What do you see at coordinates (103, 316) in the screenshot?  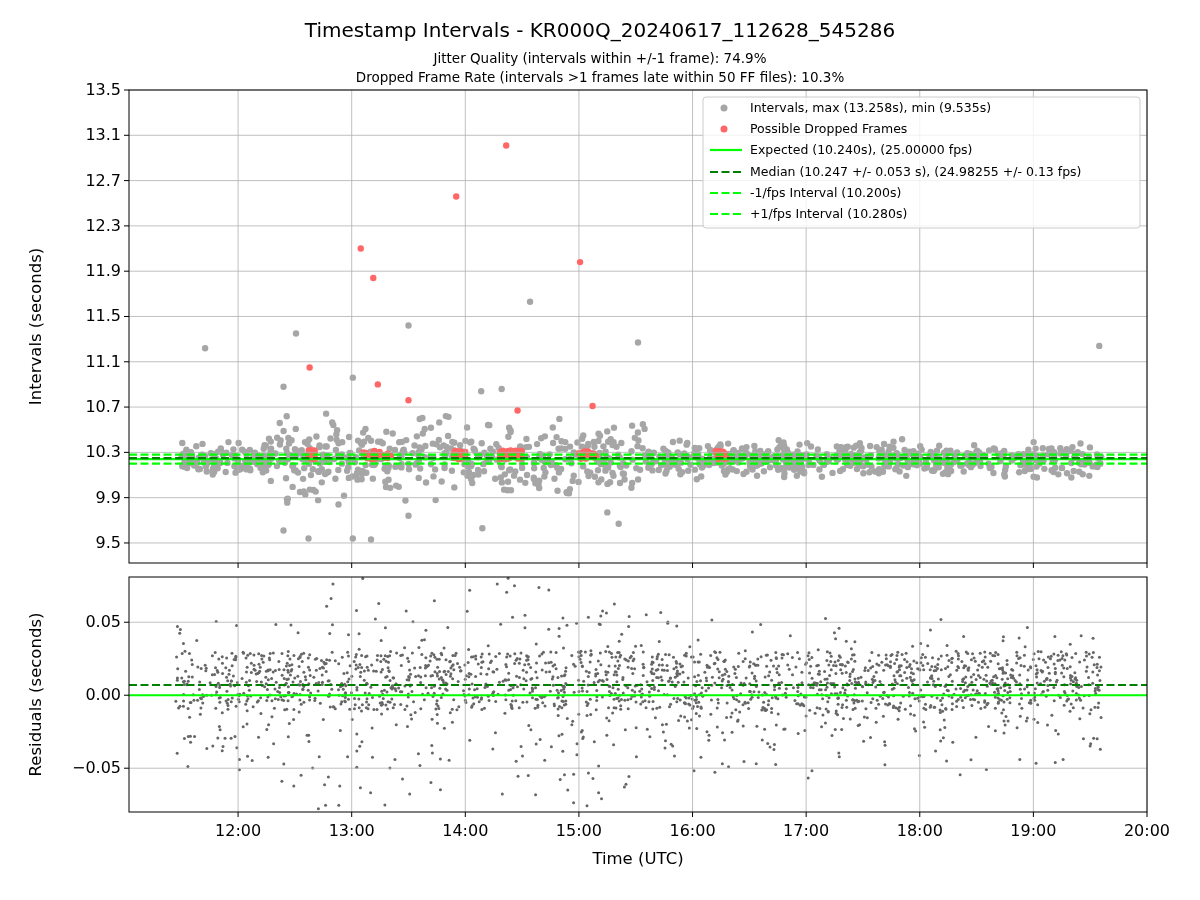 I see `y-tick-label: 11.5` at bounding box center [103, 316].